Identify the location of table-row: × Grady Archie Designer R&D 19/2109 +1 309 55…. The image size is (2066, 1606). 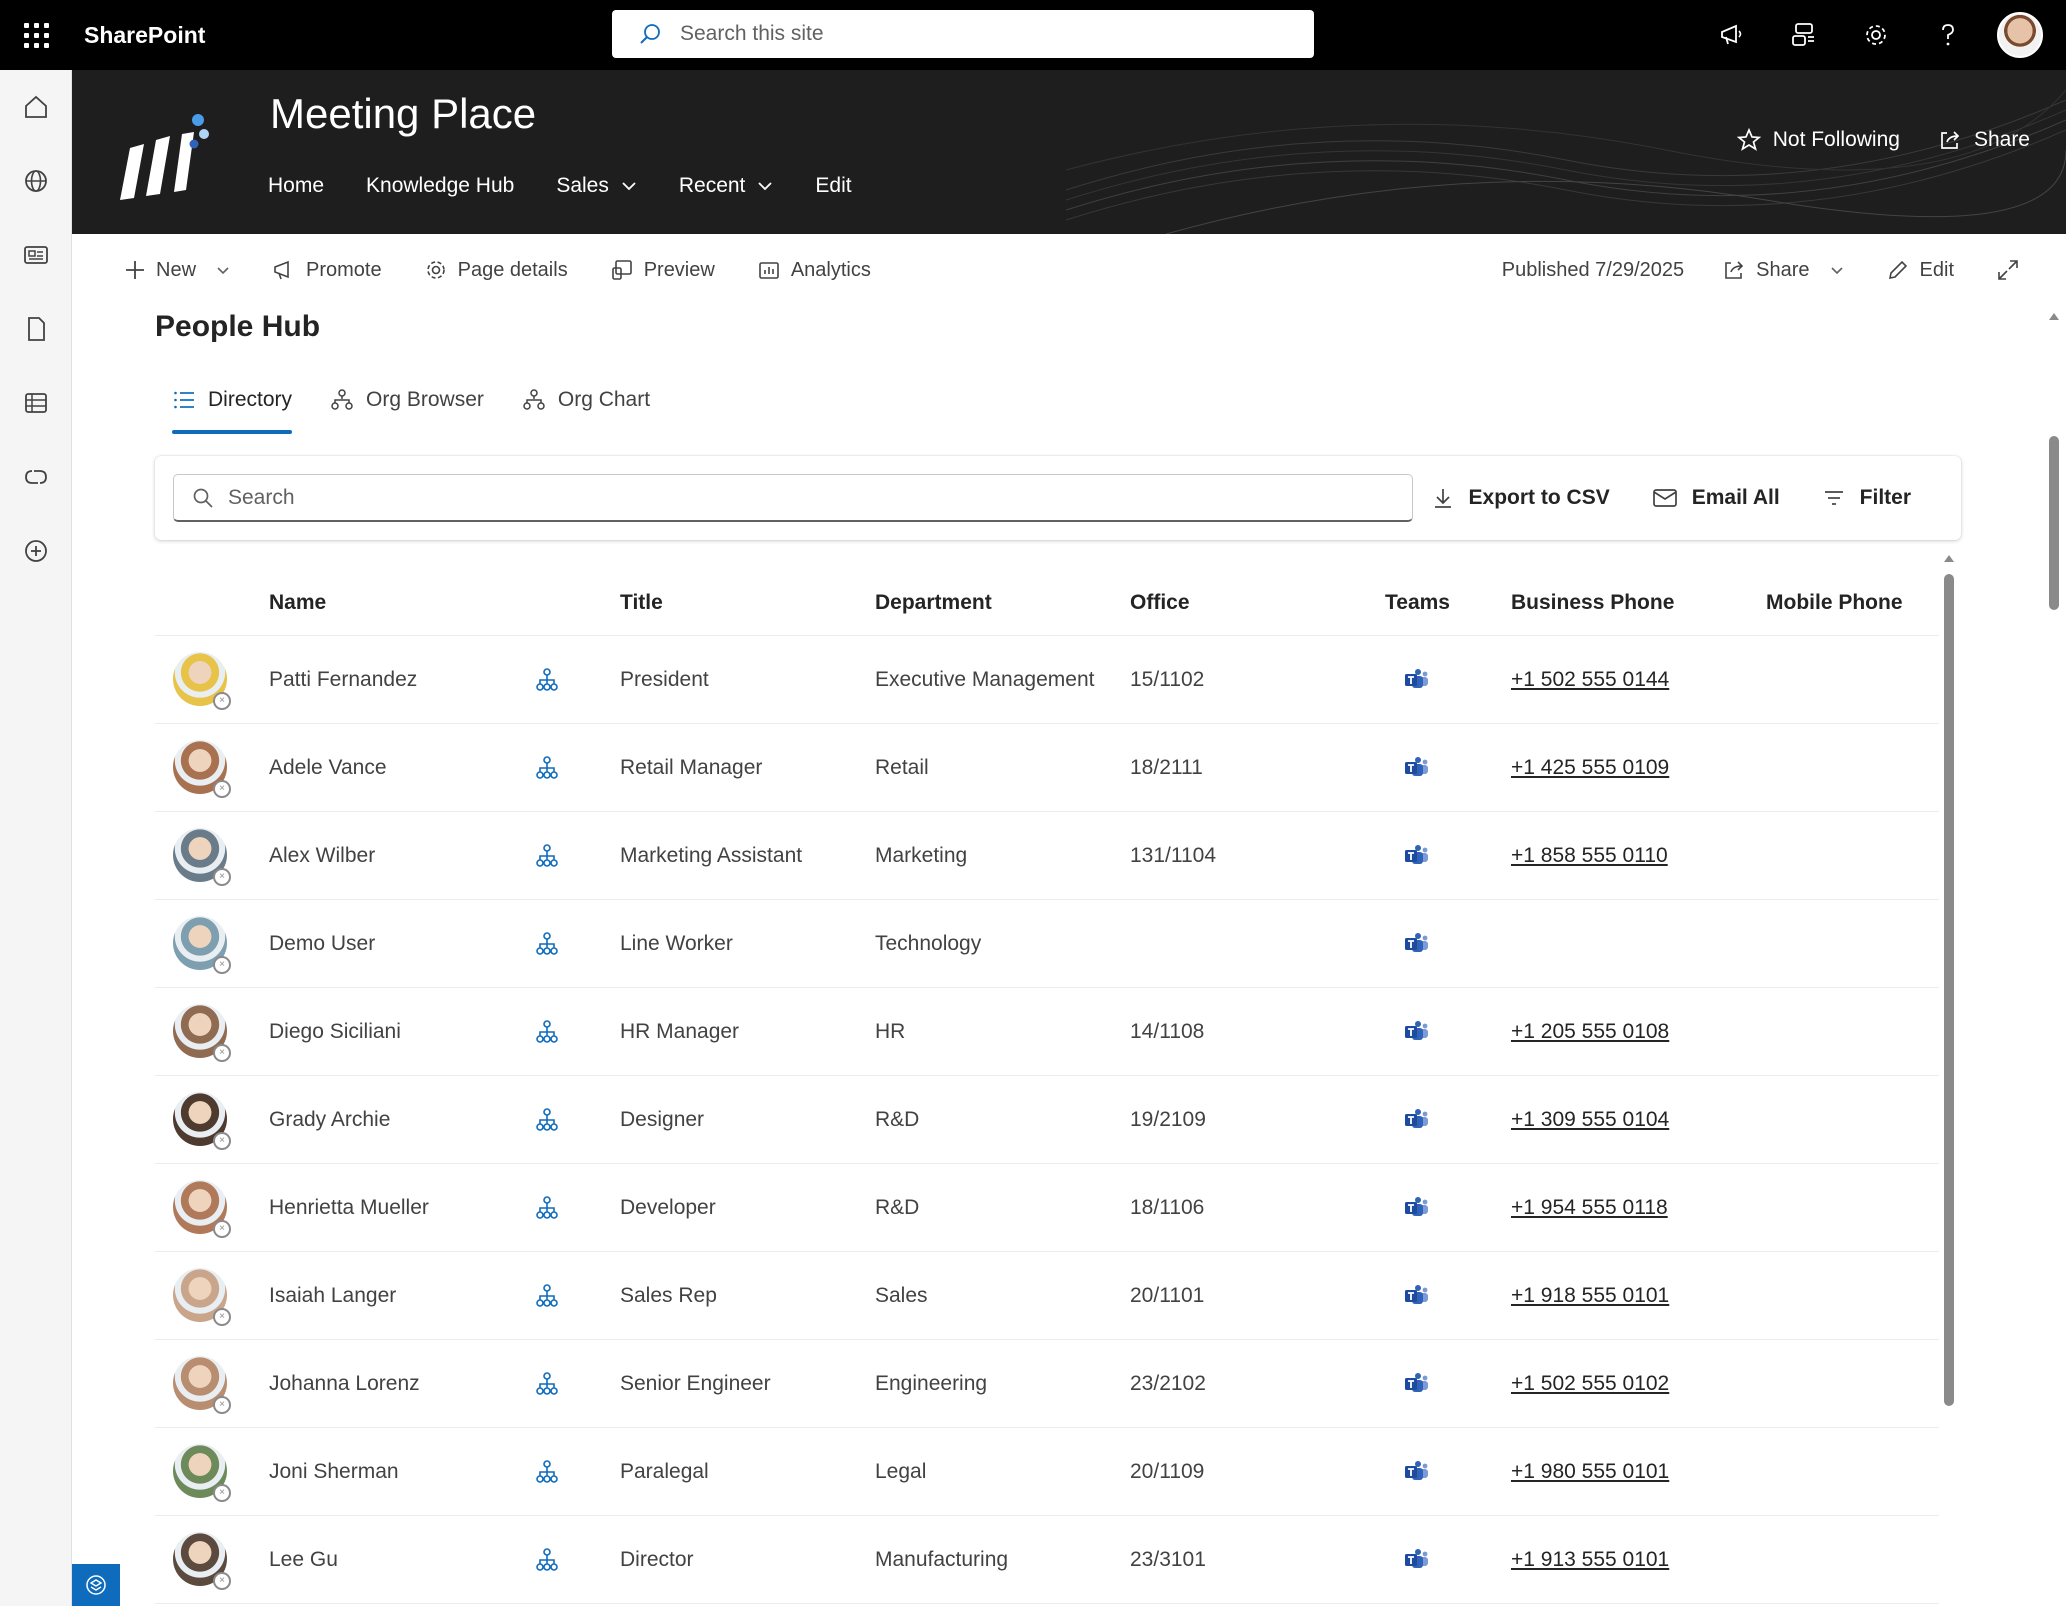
(1047, 1120).